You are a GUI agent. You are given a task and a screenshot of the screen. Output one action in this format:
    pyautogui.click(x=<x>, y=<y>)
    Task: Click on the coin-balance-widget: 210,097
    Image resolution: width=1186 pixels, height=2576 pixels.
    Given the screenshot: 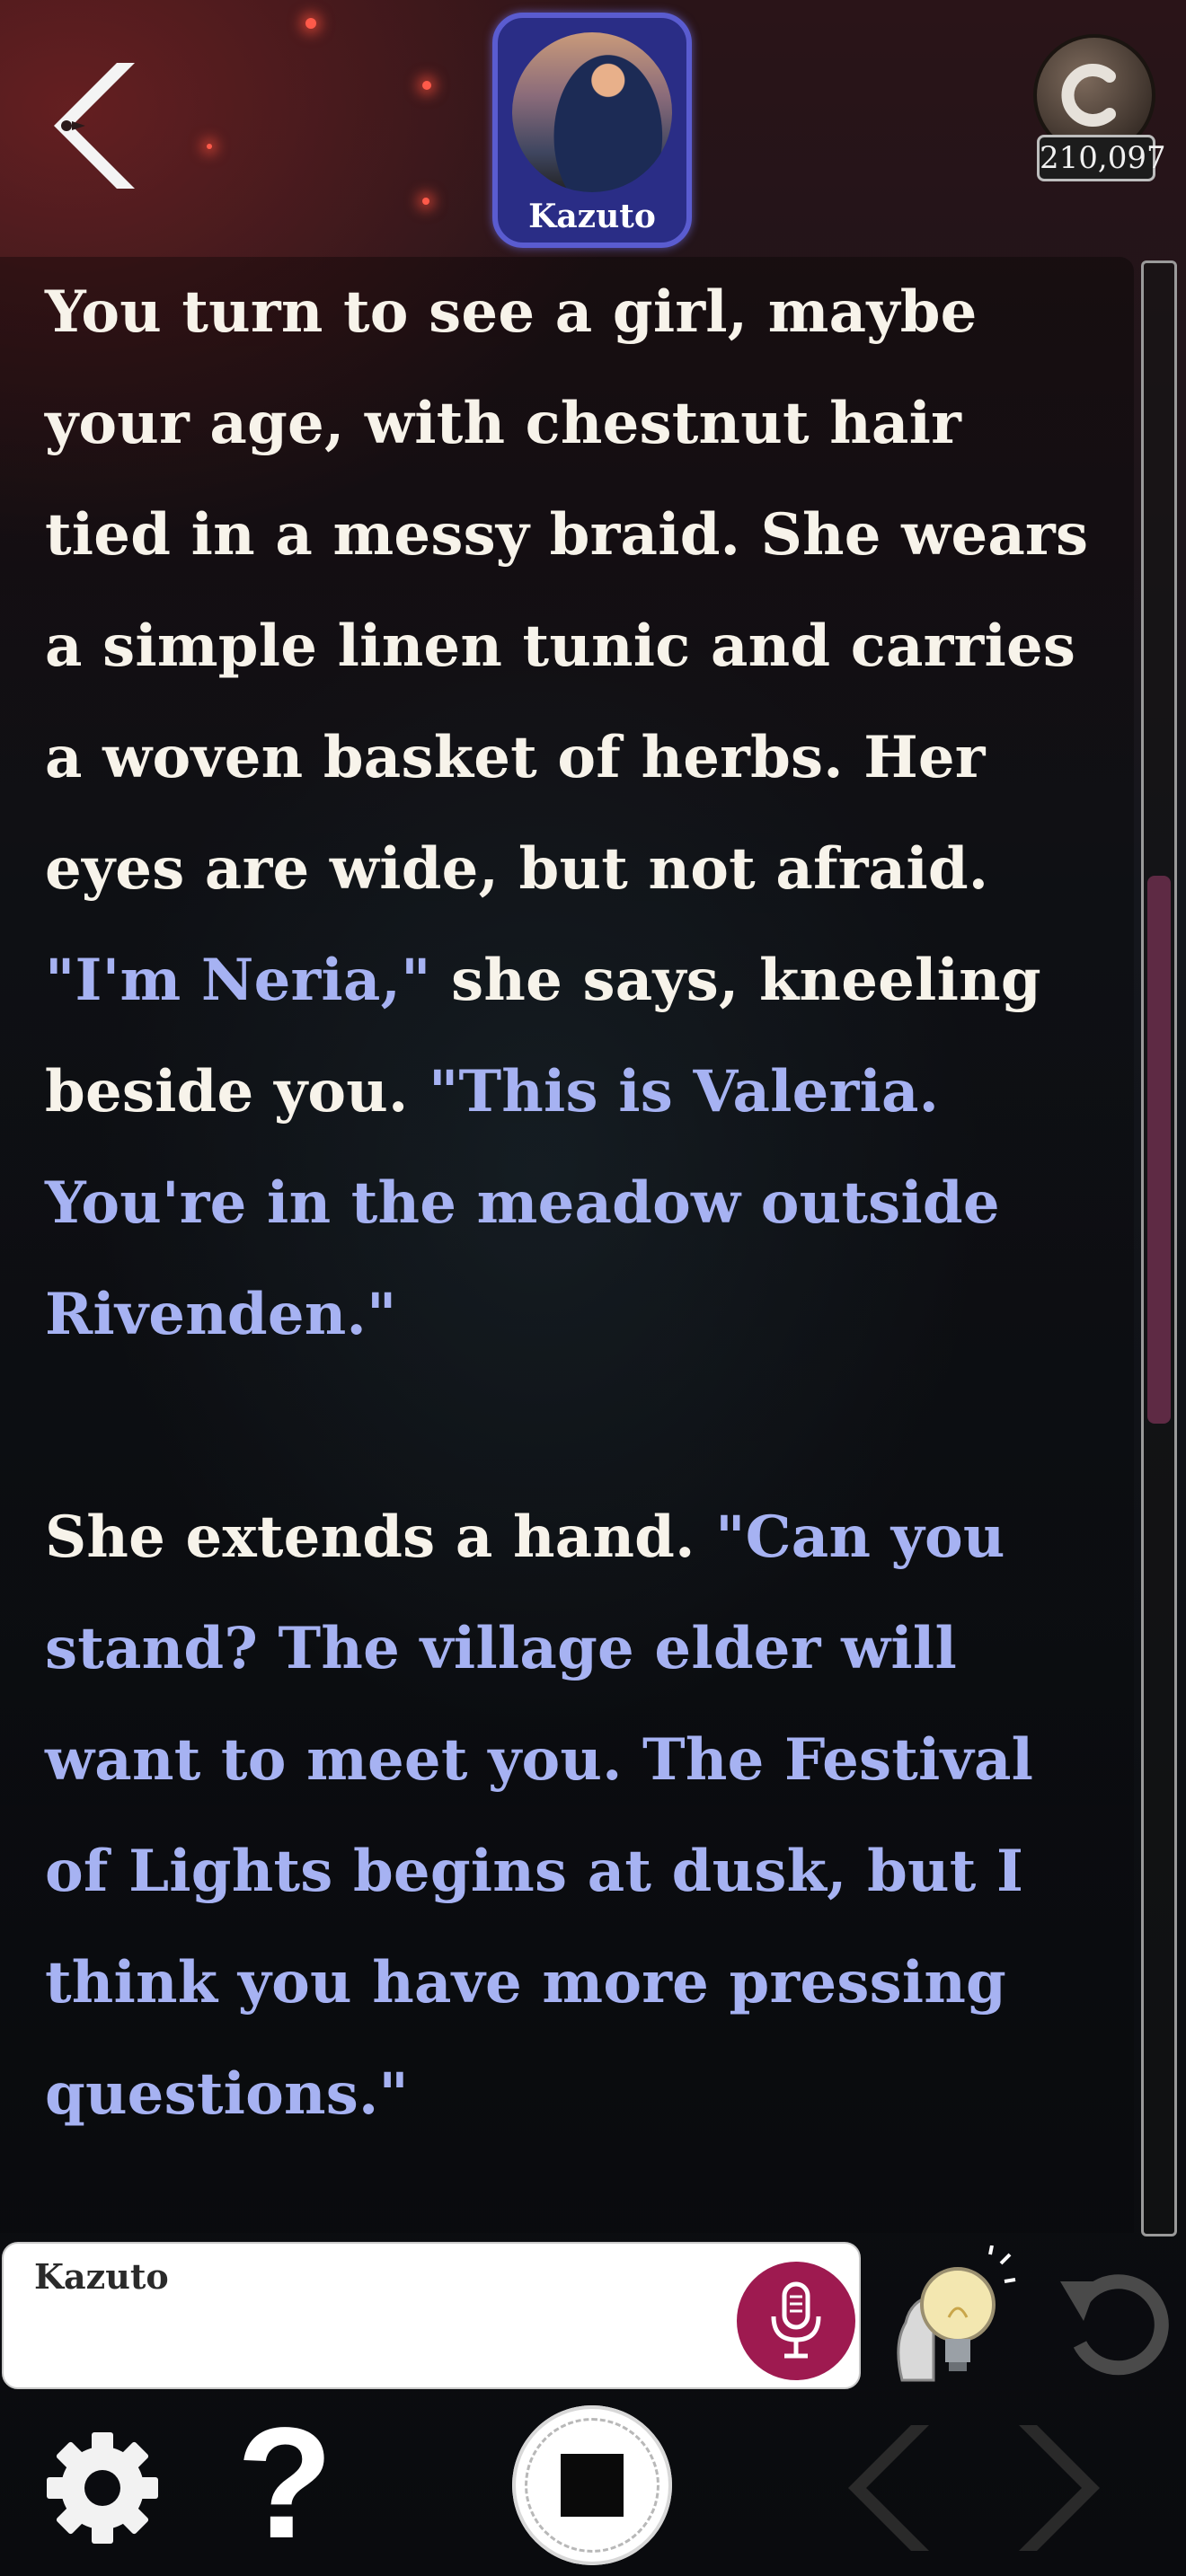 What is the action you would take?
    pyautogui.click(x=1096, y=115)
    